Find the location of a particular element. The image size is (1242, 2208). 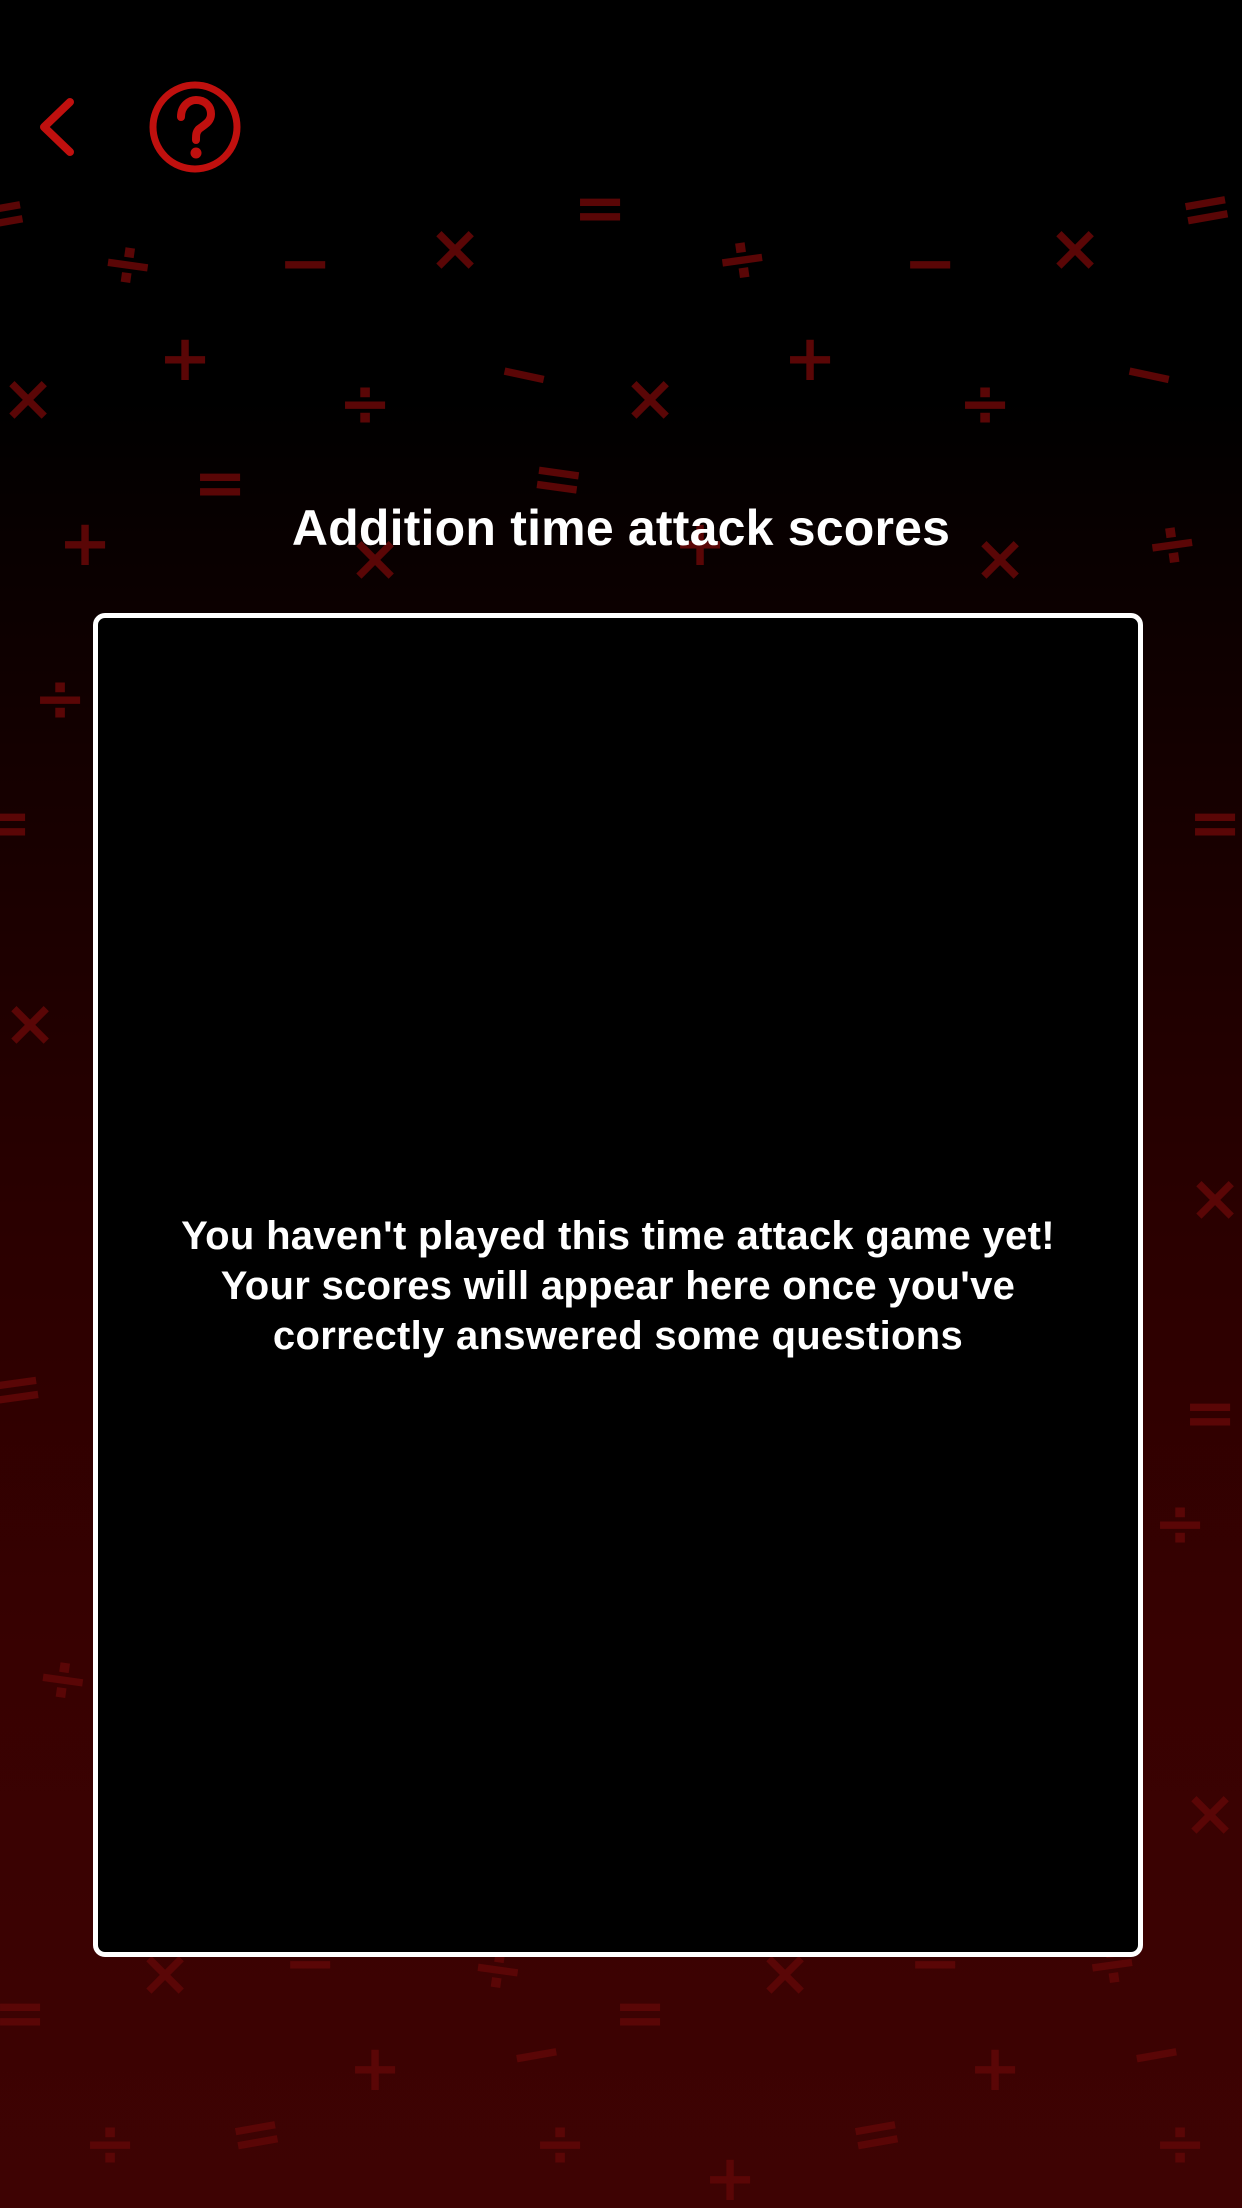

help-button is located at coordinates (195, 127).